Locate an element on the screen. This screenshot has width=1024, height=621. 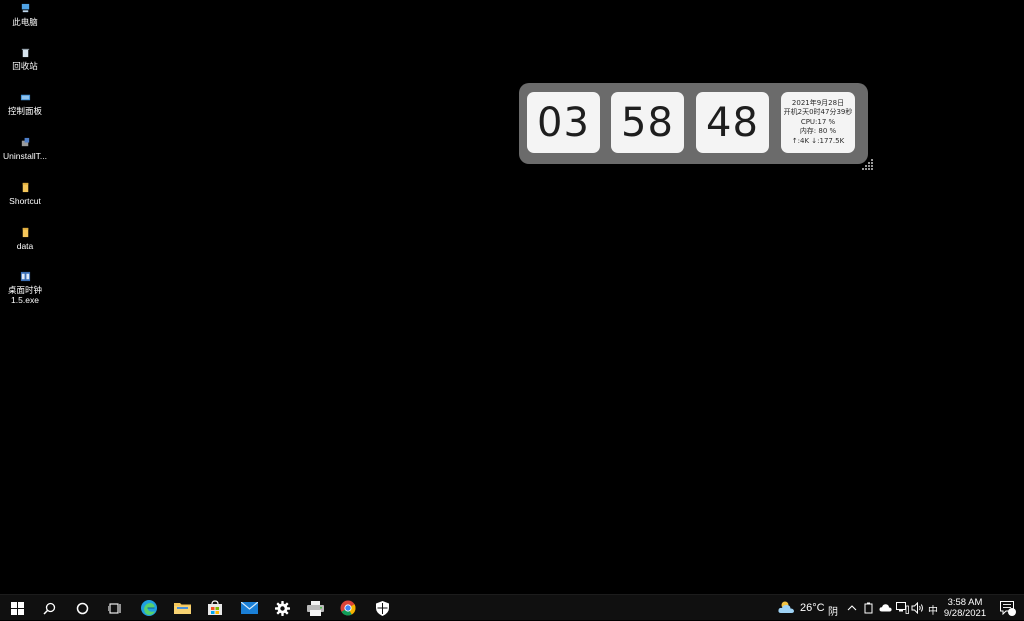
taskbar-security is located at coordinates (382, 608).